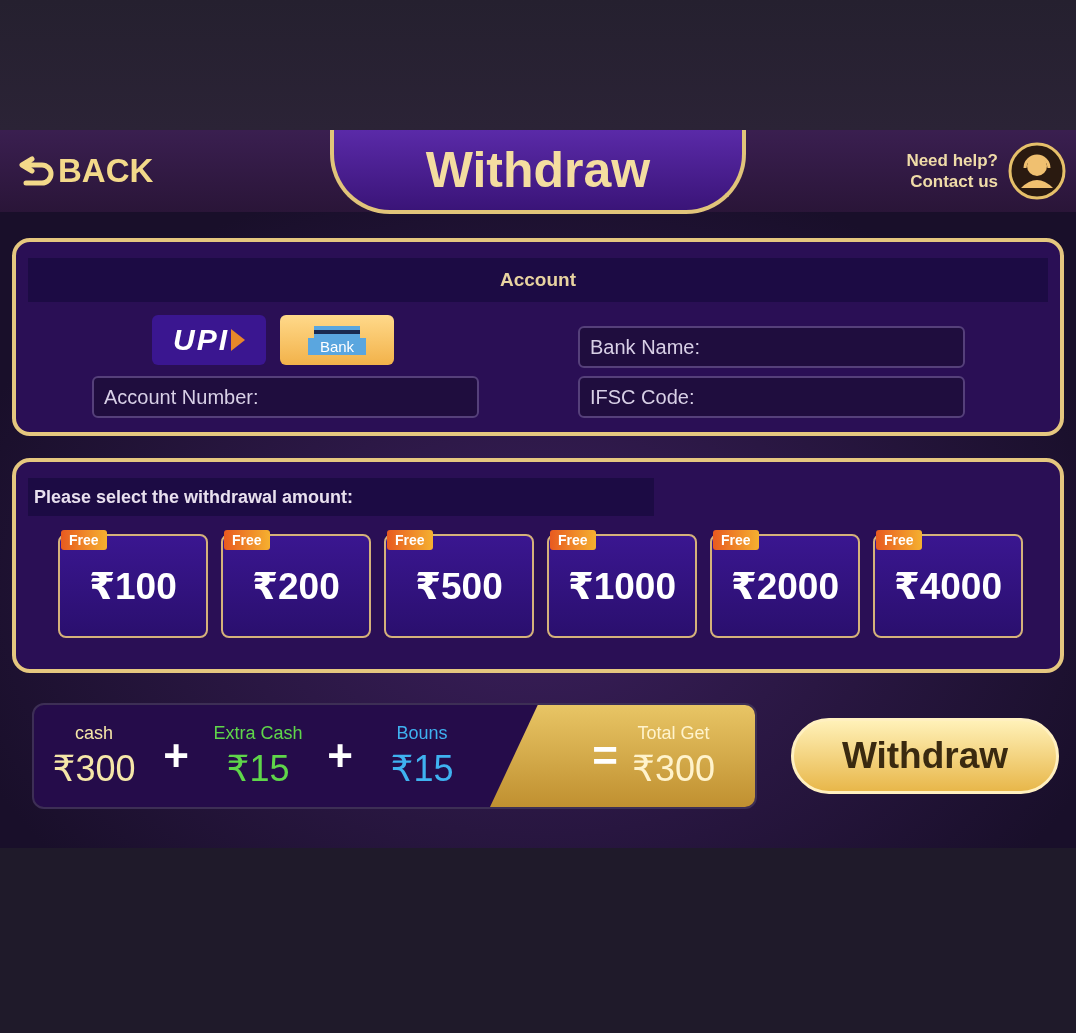  Describe the element at coordinates (285, 397) in the screenshot. I see `account-number-field: Account Number:` at that location.